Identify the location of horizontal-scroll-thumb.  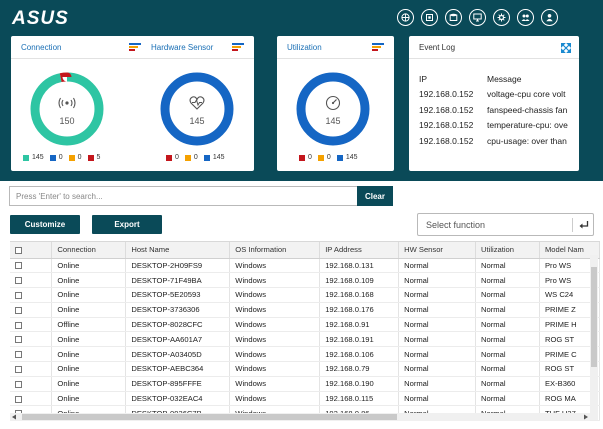
(209, 417).